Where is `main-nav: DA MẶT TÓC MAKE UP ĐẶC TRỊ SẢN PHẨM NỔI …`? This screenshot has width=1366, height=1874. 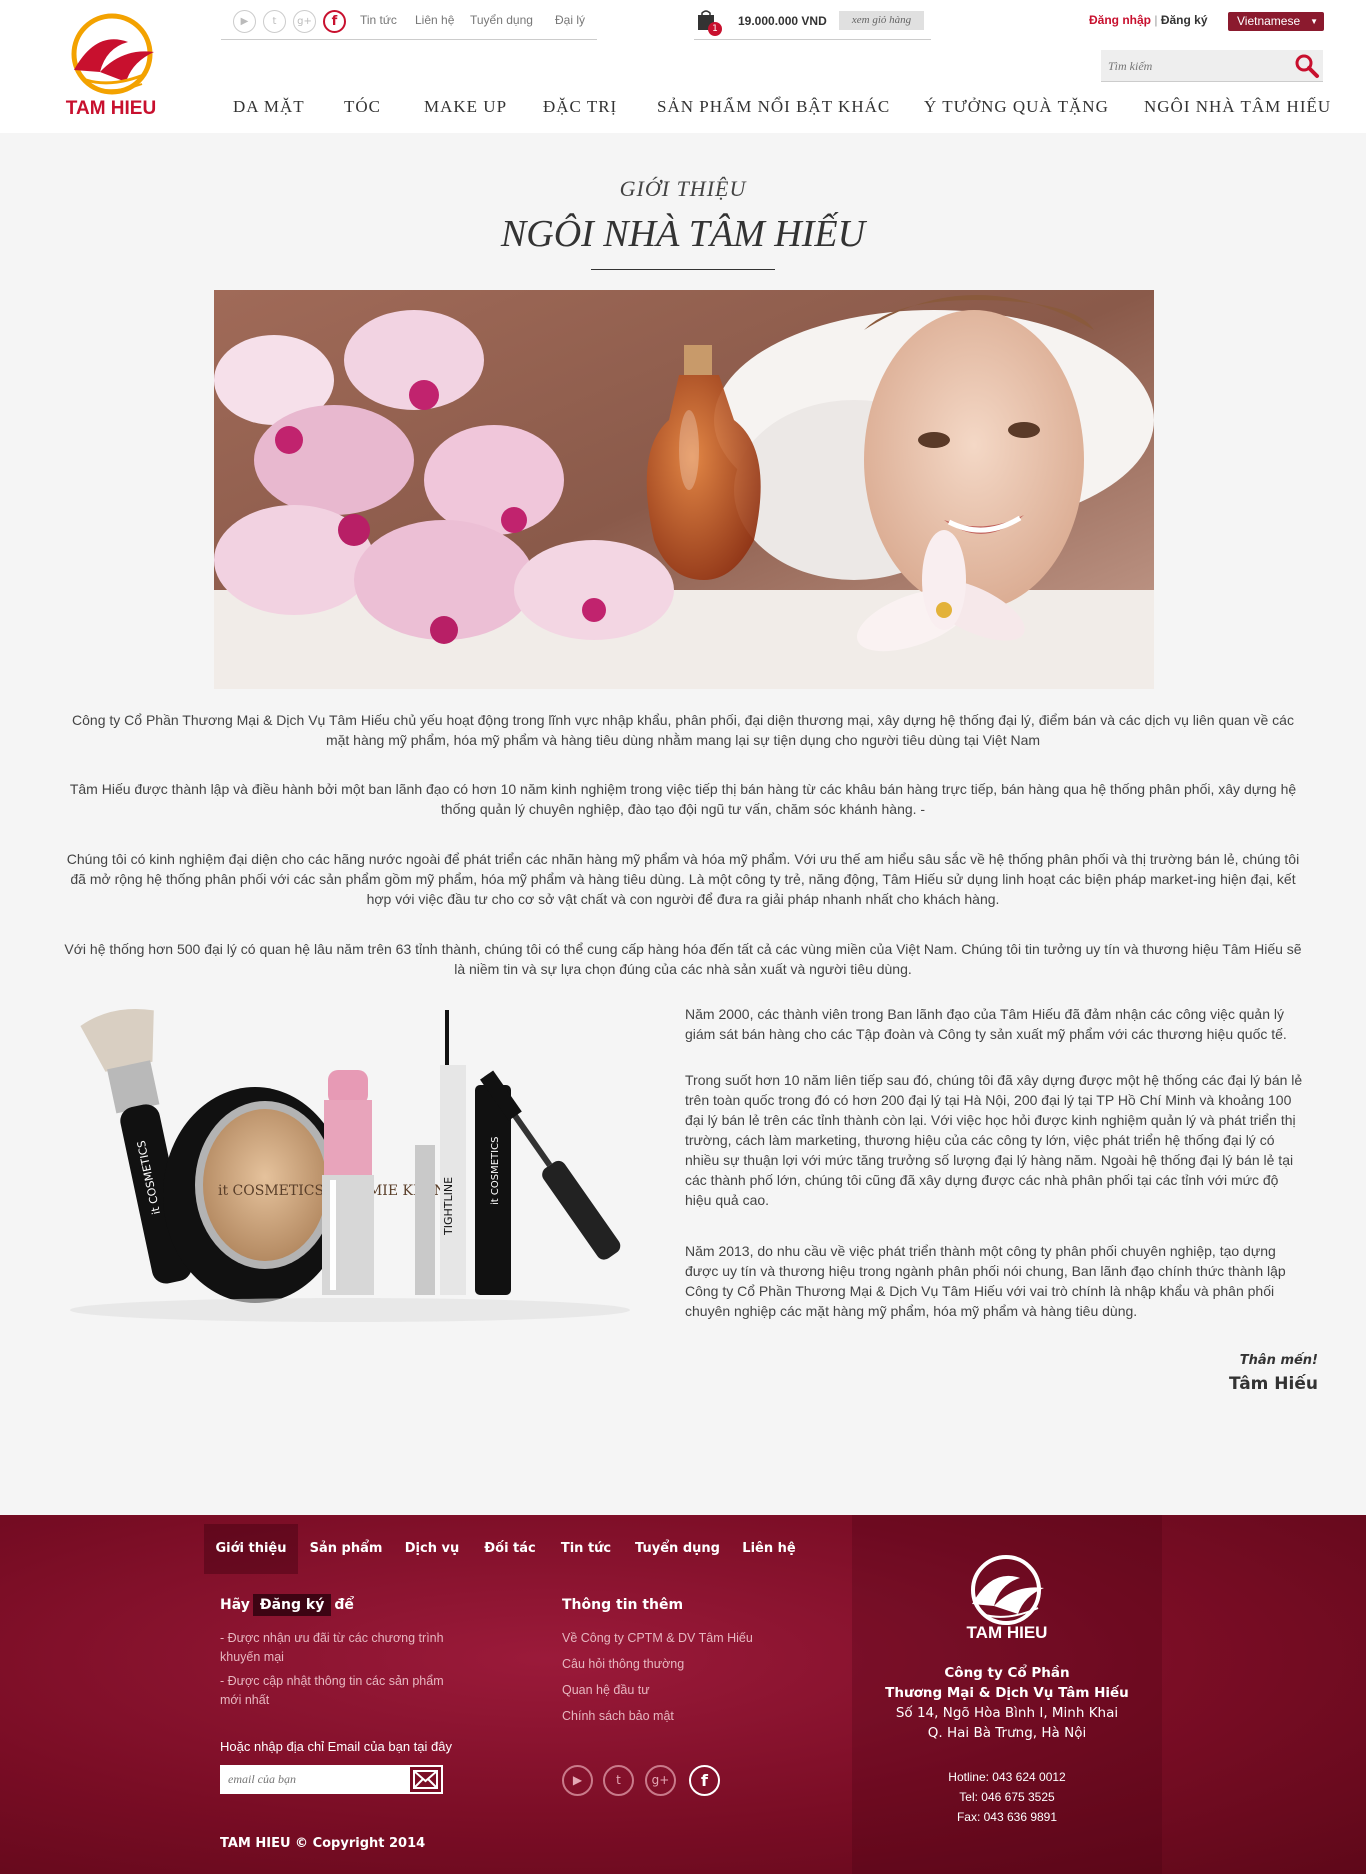 main-nav: DA MẶT TÓC MAKE UP ĐẶC TRỊ SẢN PHẨM NỔI … is located at coordinates (683, 110).